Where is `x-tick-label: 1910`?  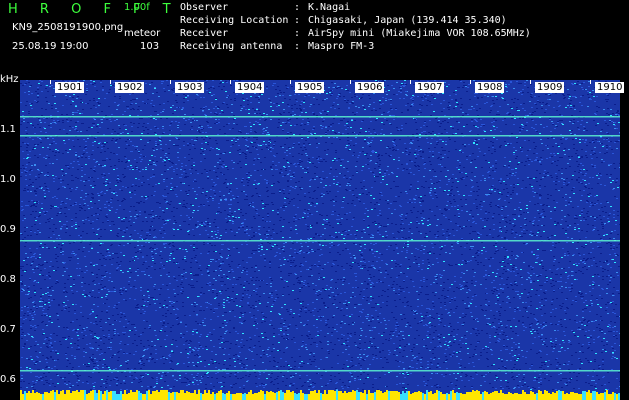 x-tick-label: 1910 is located at coordinates (610, 87).